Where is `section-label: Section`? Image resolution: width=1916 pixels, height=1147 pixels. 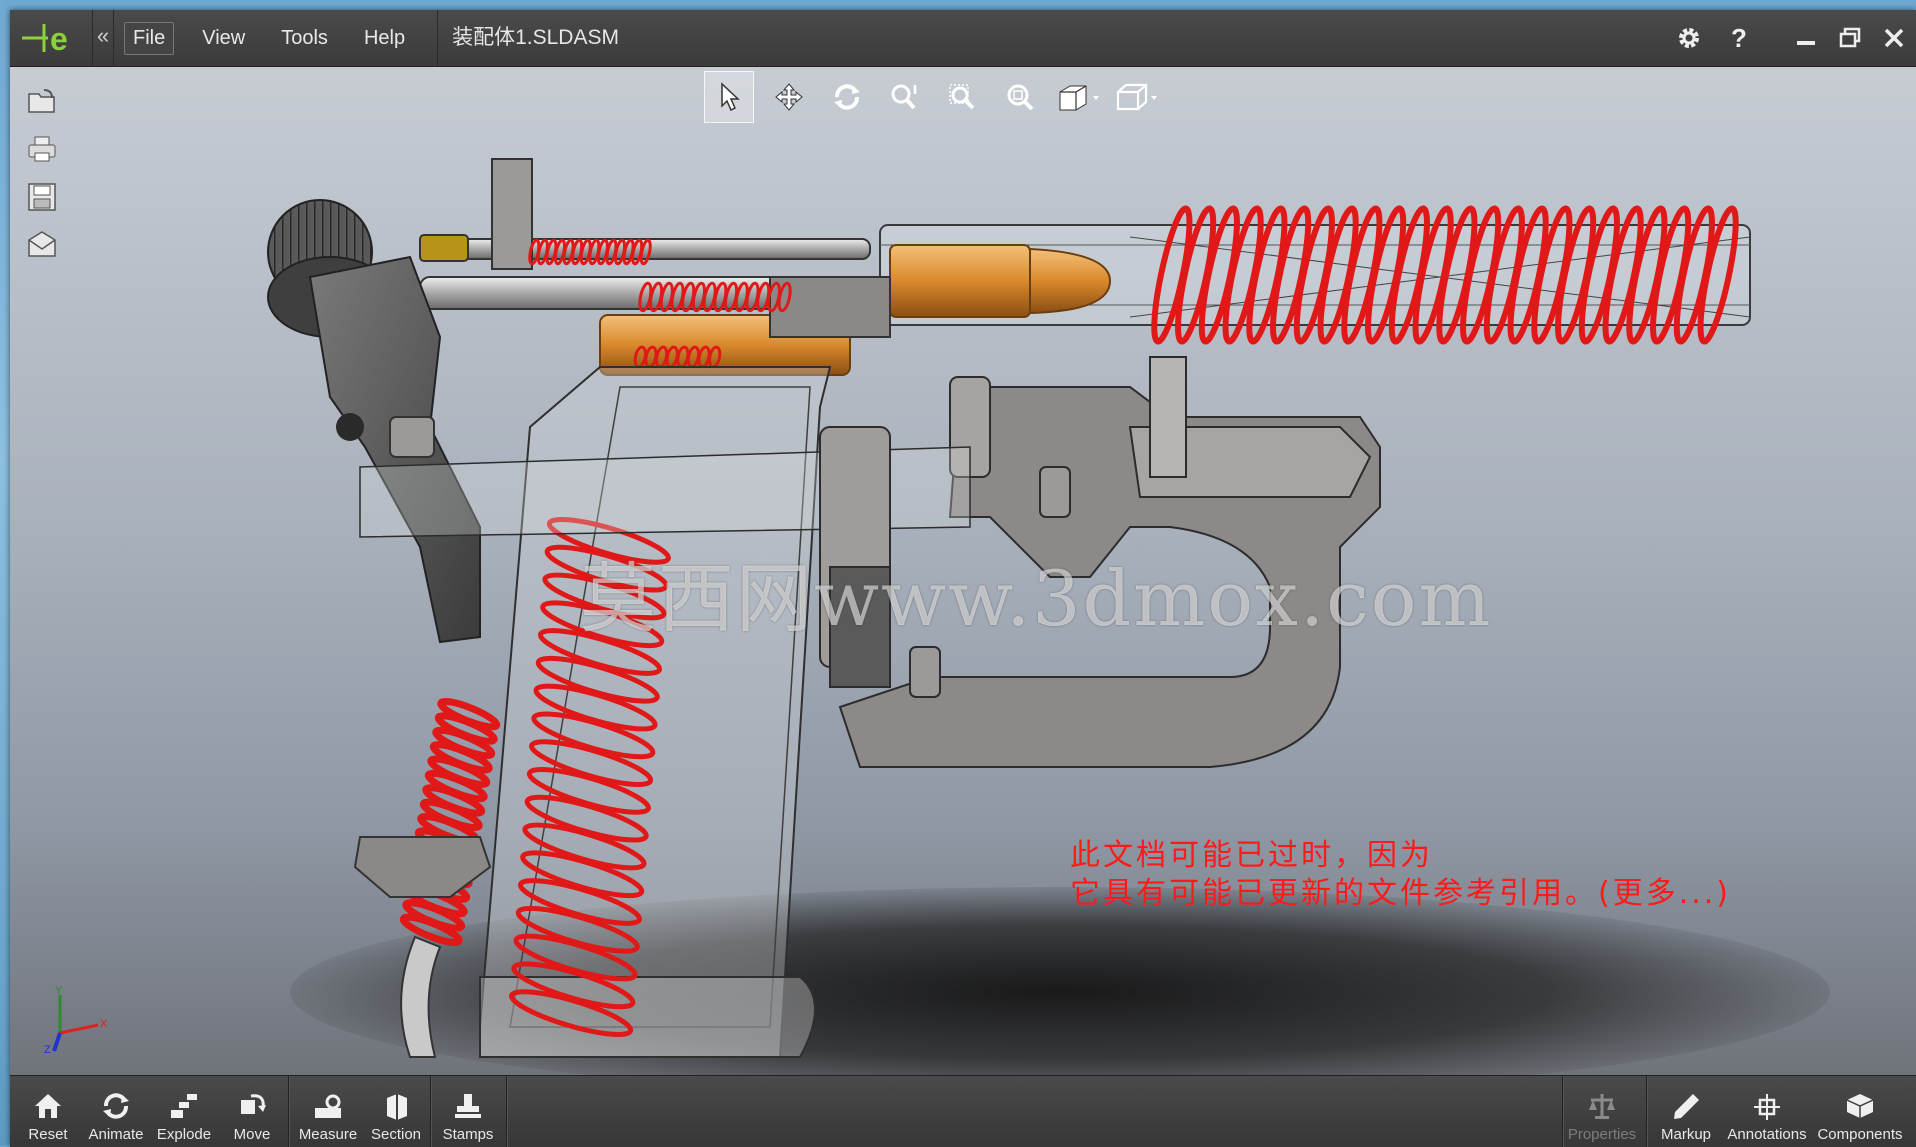
section-label: Section is located at coordinates (396, 1134).